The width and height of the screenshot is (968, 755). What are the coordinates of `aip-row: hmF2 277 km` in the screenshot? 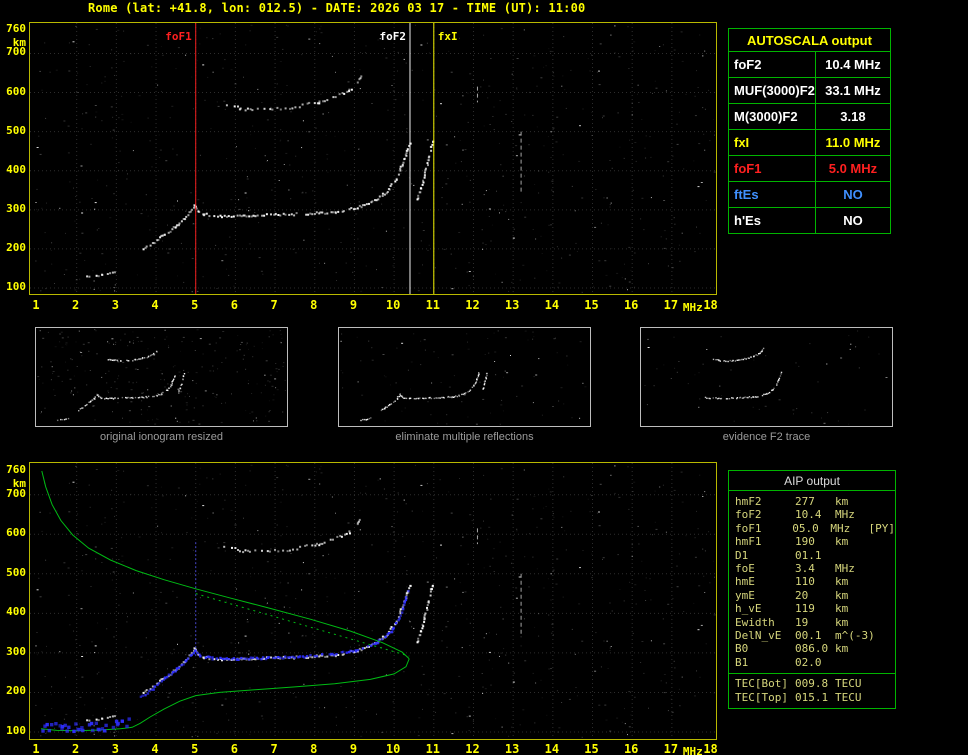 It's located at (812, 501).